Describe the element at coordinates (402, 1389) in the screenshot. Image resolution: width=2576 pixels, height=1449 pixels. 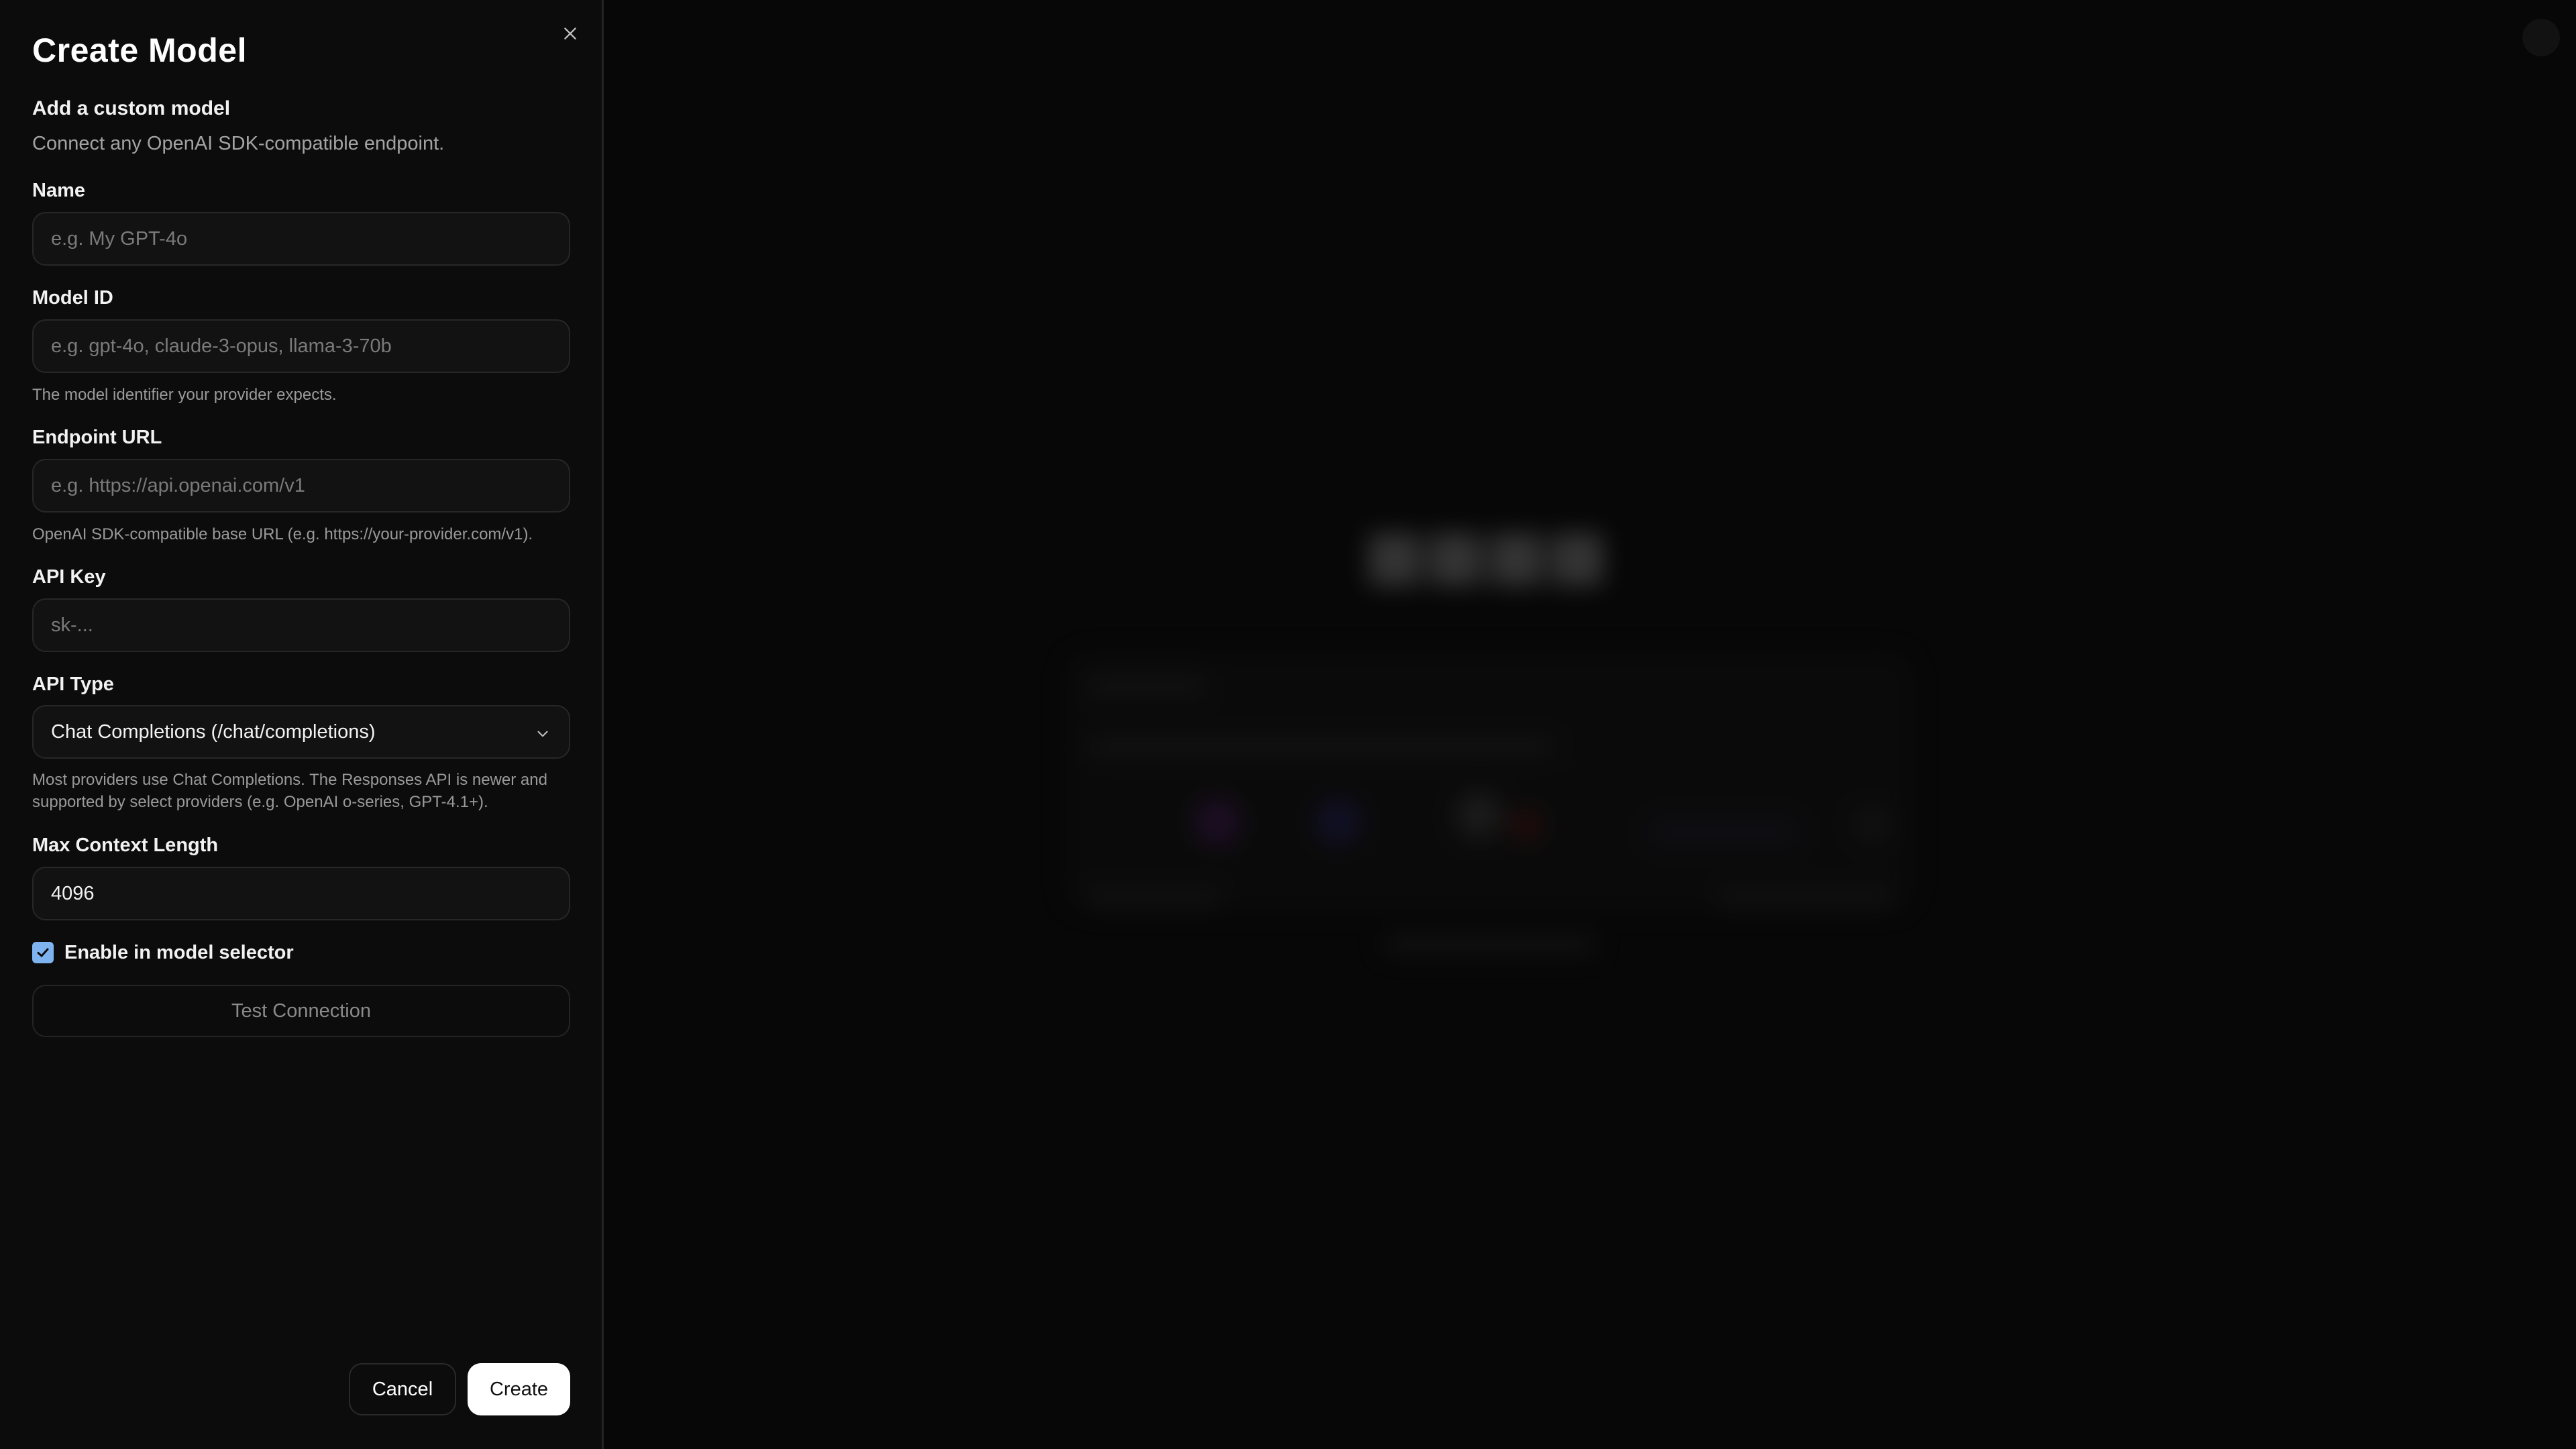
I see `cancel-button: Cancel` at that location.